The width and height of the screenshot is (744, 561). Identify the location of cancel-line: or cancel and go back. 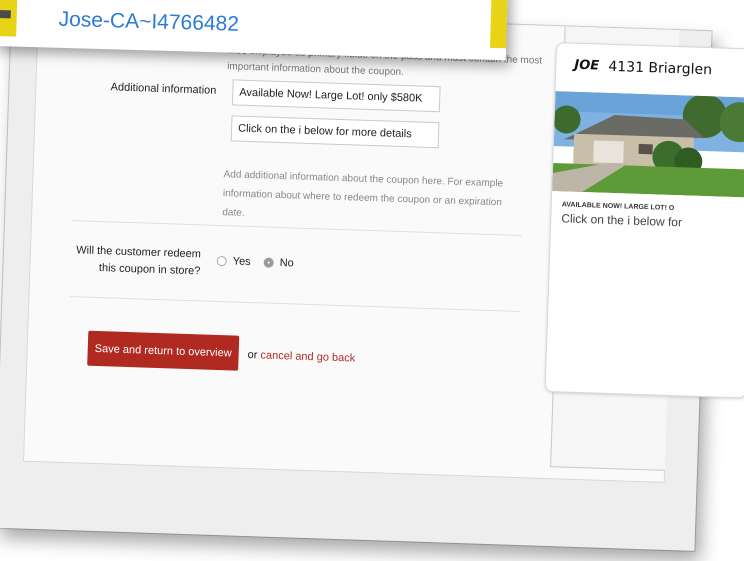
(301, 357).